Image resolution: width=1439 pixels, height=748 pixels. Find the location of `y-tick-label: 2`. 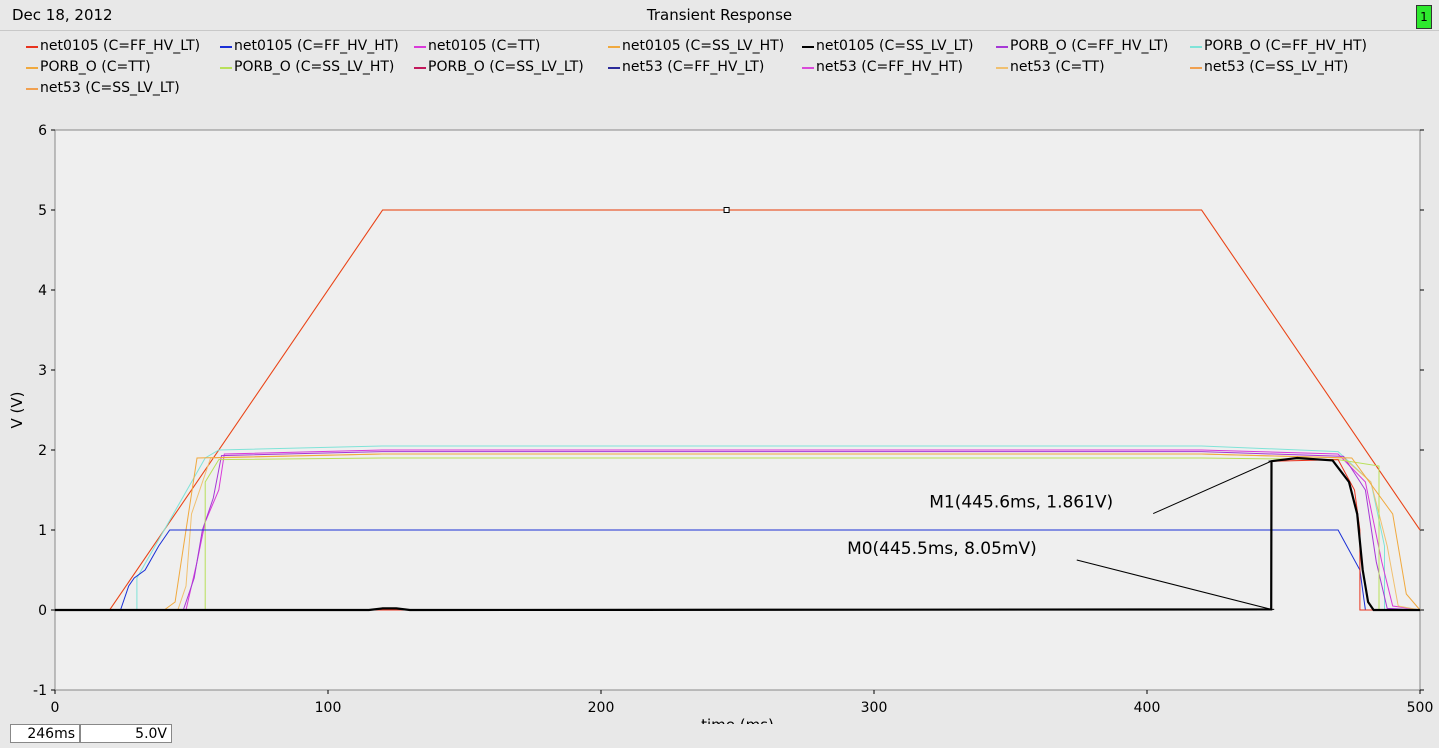

y-tick-label: 2 is located at coordinates (42, 451).